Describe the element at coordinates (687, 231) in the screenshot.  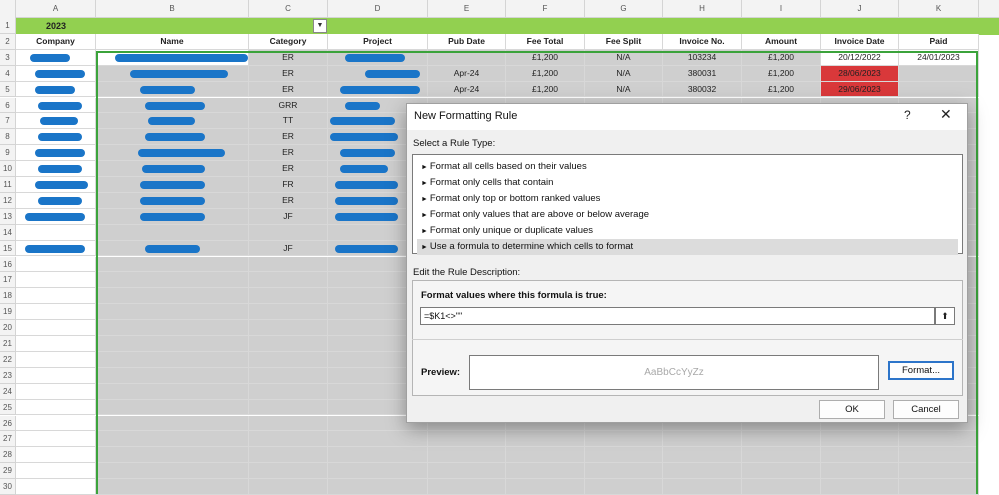
I see `rule-type-item: ► Format only unique or duplicate values` at that location.